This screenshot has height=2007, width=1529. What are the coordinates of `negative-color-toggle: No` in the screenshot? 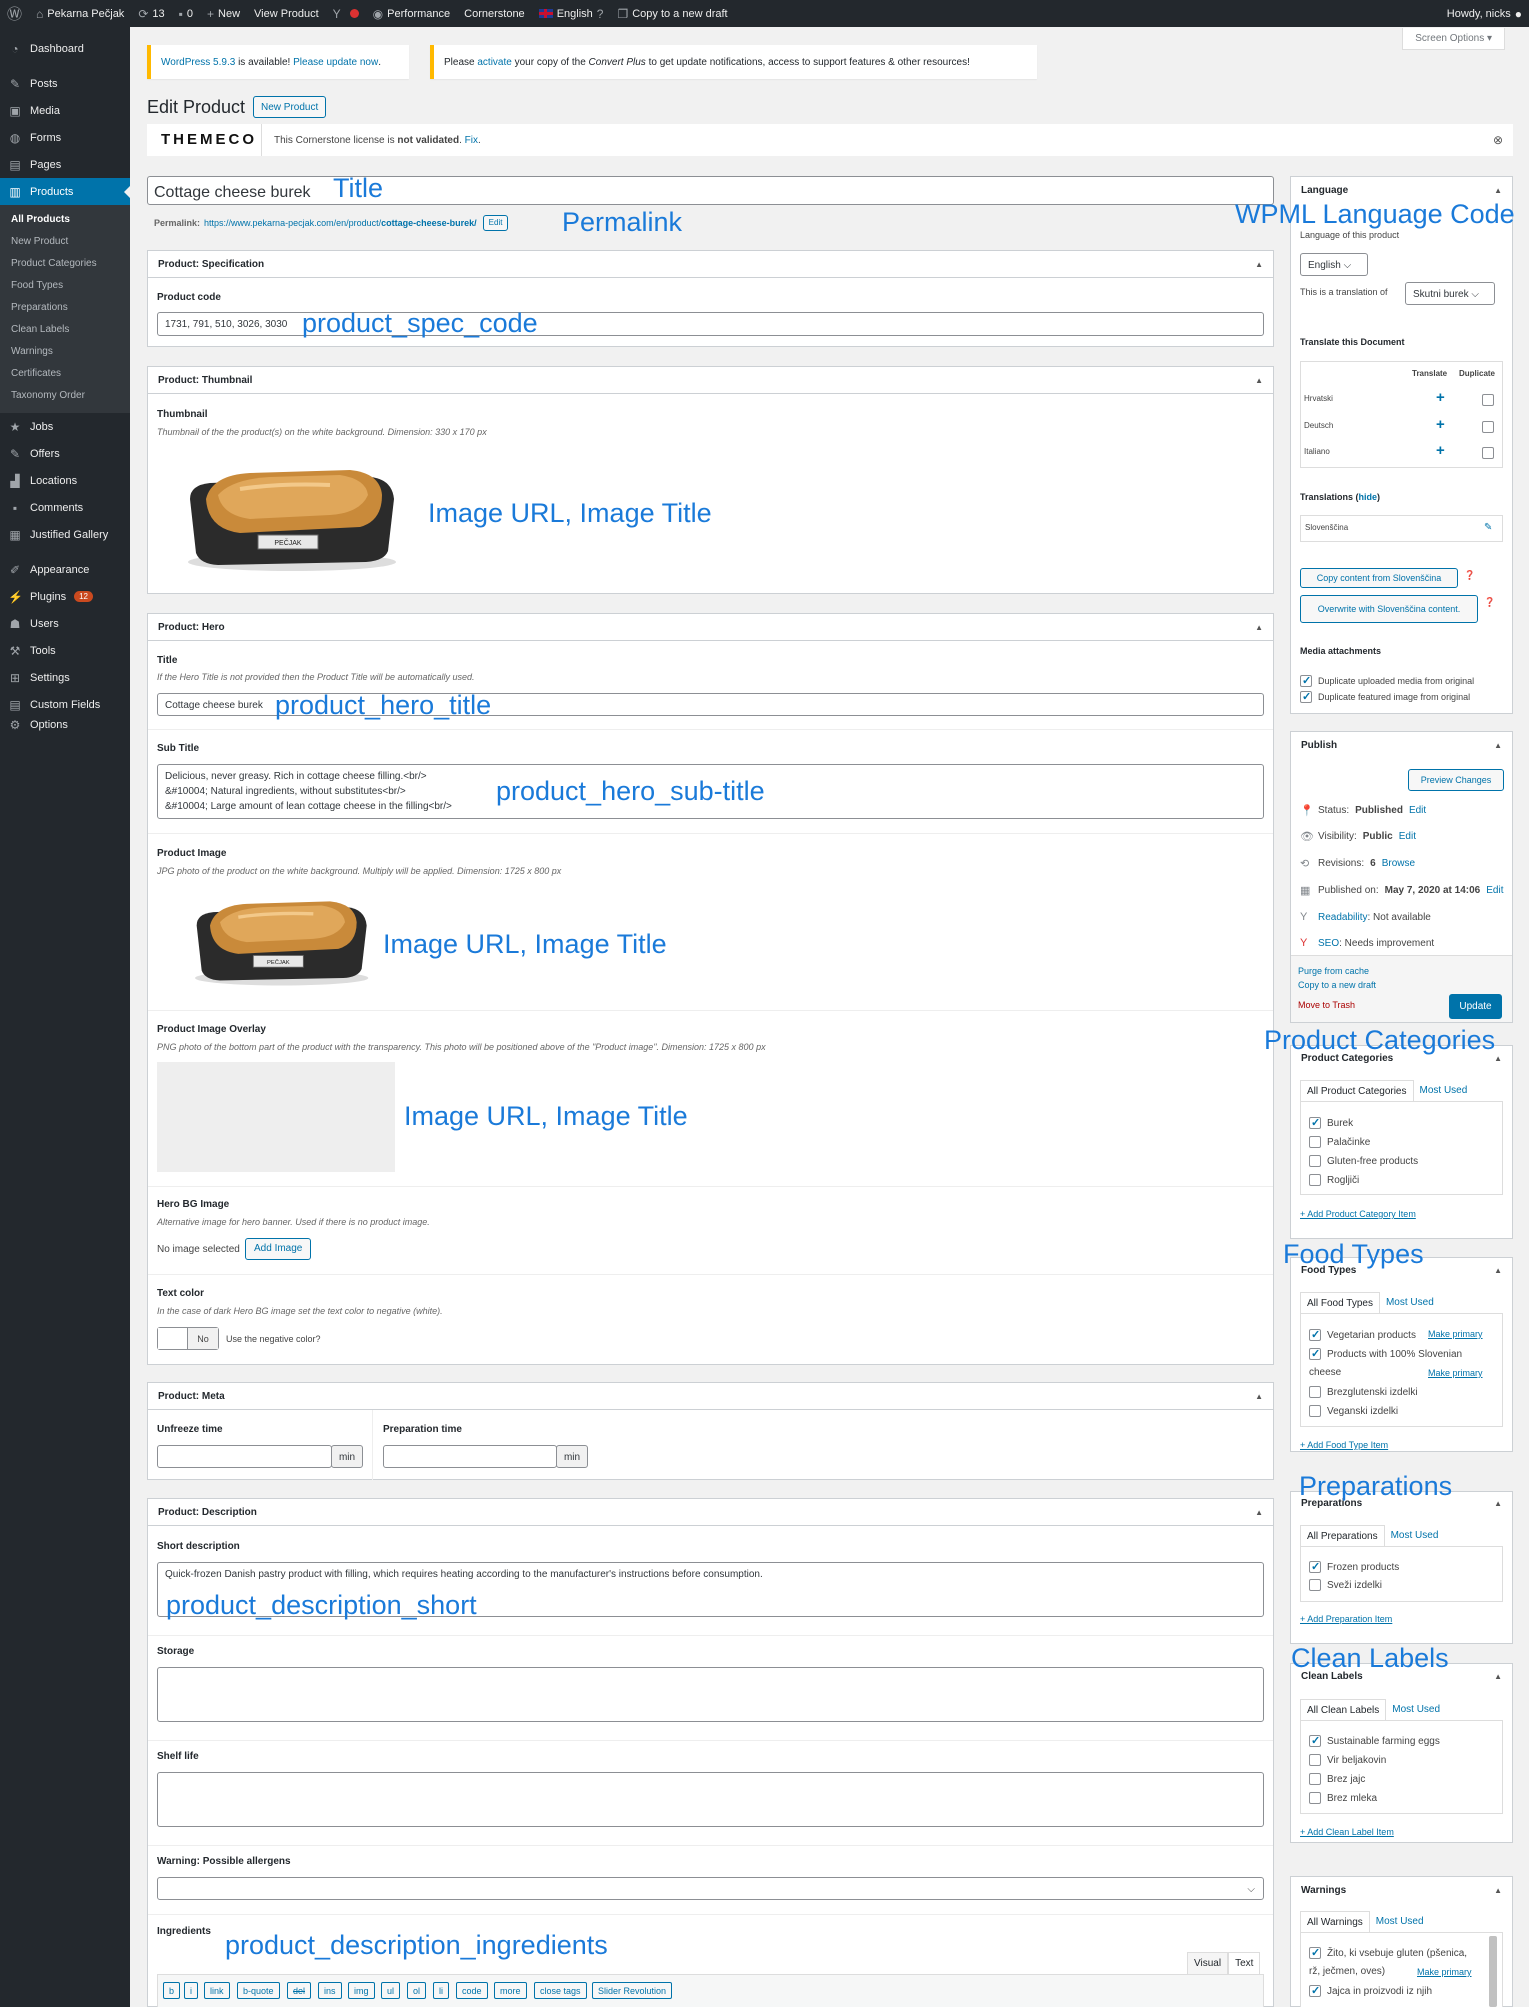 It's located at (188, 1338).